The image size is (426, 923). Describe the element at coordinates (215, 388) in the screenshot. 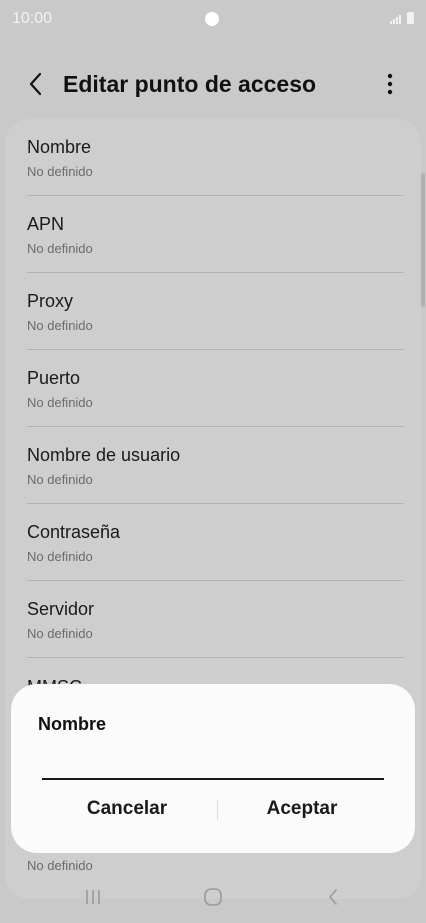

I see `list-item-puerto: Puerto No definido` at that location.